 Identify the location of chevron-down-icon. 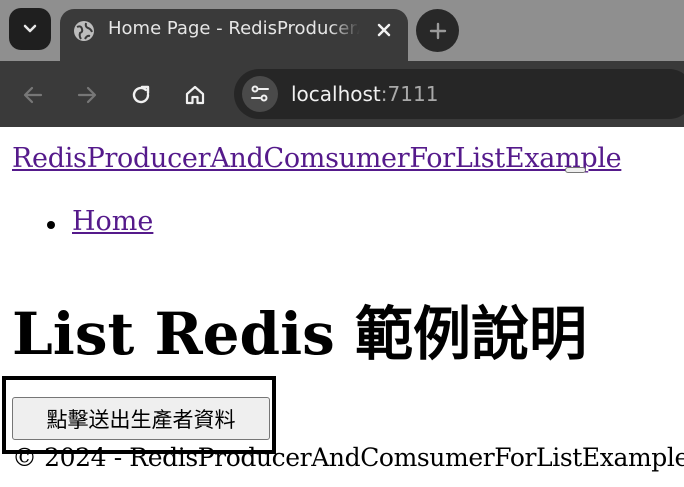
(30, 28).